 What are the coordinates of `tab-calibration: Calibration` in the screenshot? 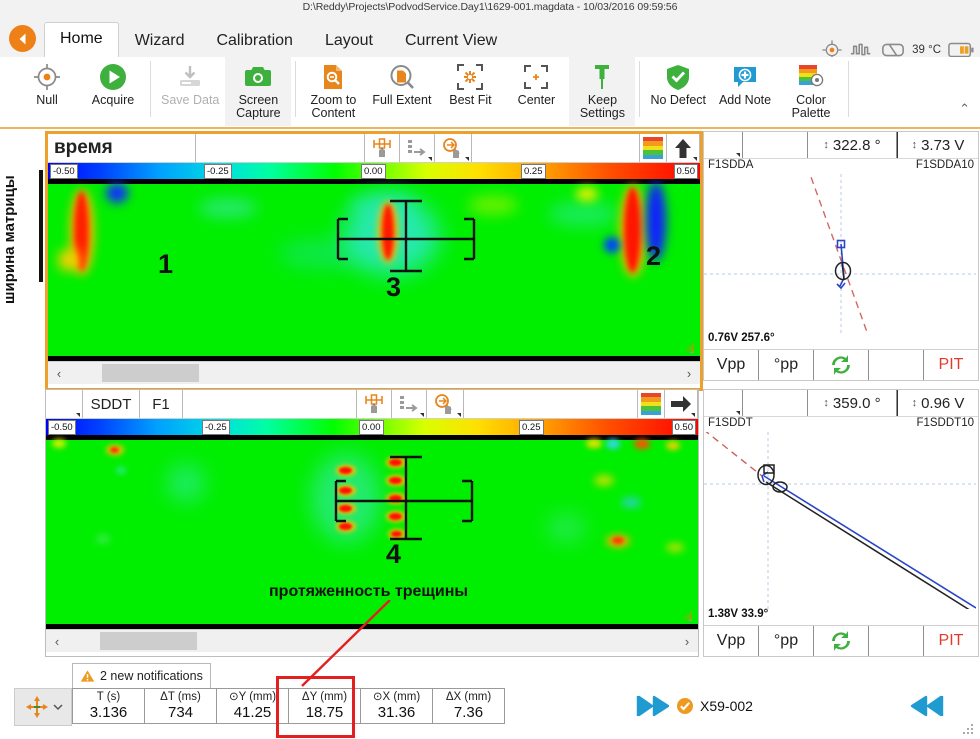 It's located at (254, 40).